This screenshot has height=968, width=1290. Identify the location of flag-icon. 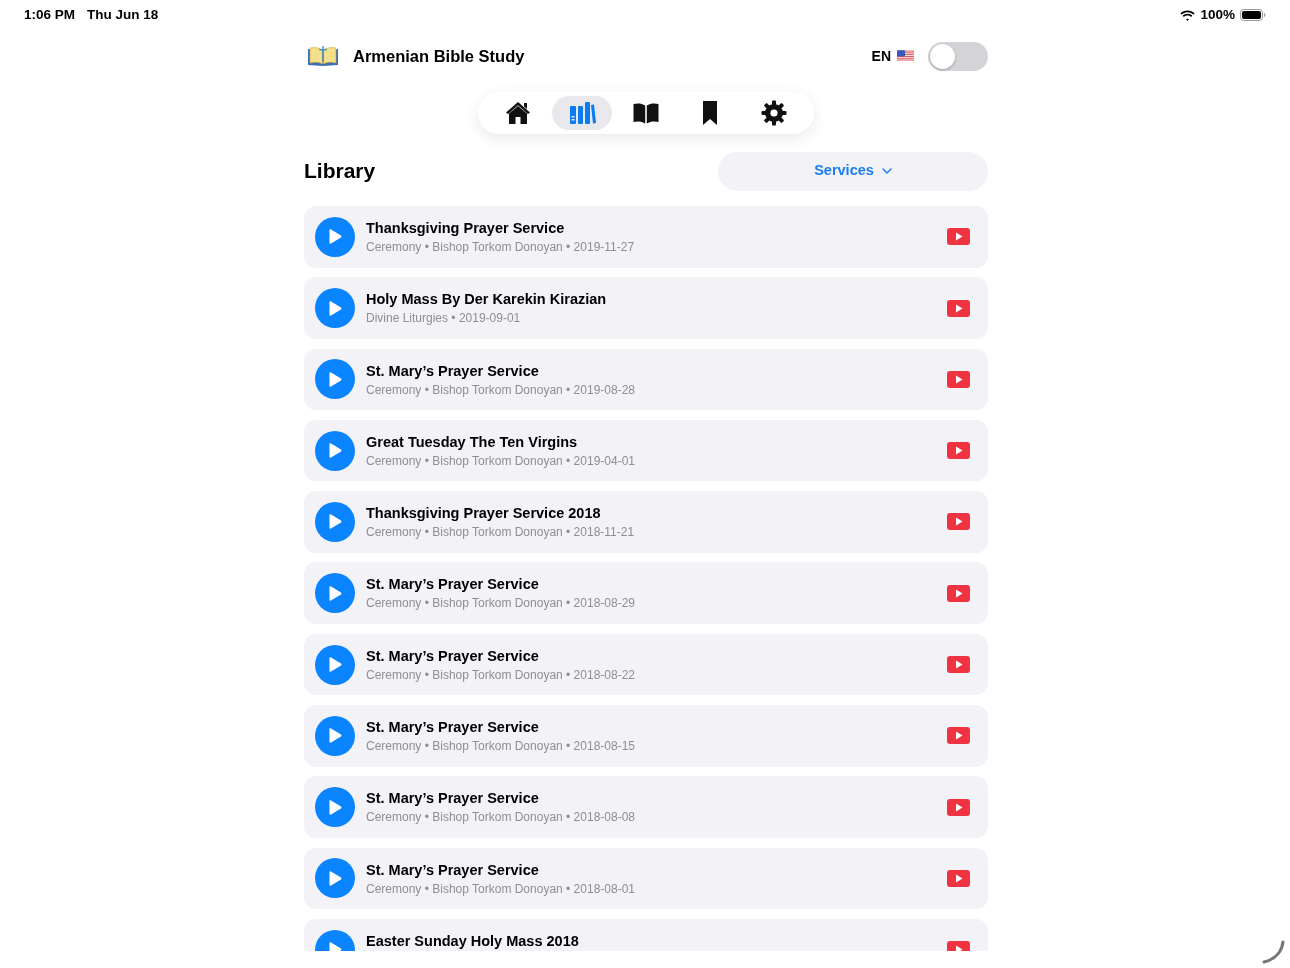
(905, 56).